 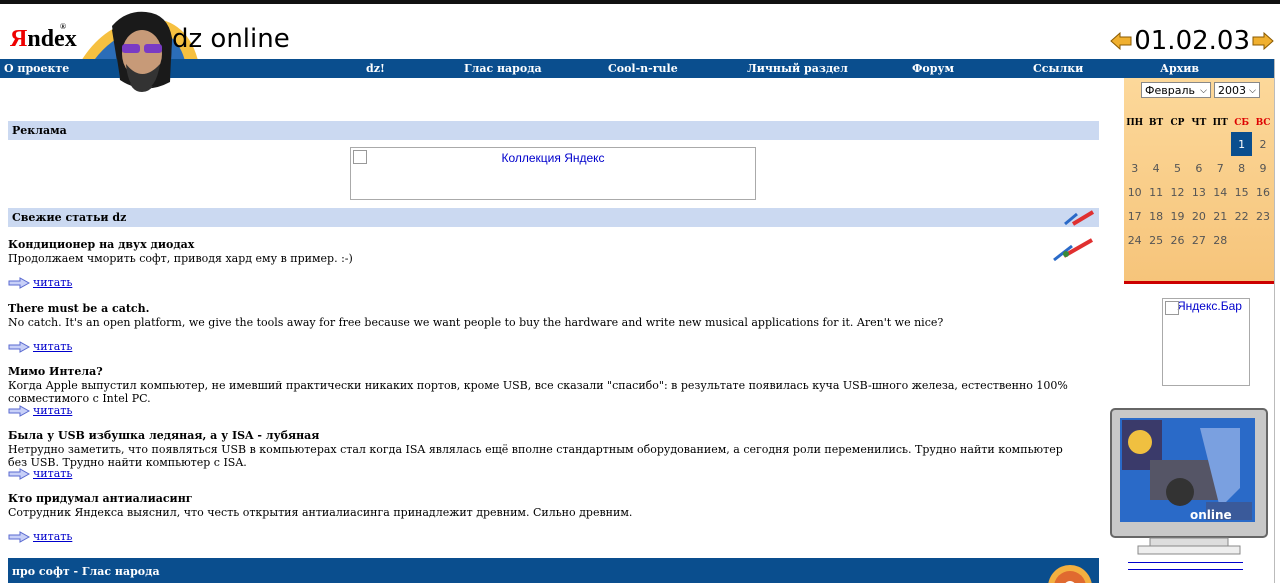 What do you see at coordinates (1155, 168) in the screenshot?
I see `calendar-day: 4` at bounding box center [1155, 168].